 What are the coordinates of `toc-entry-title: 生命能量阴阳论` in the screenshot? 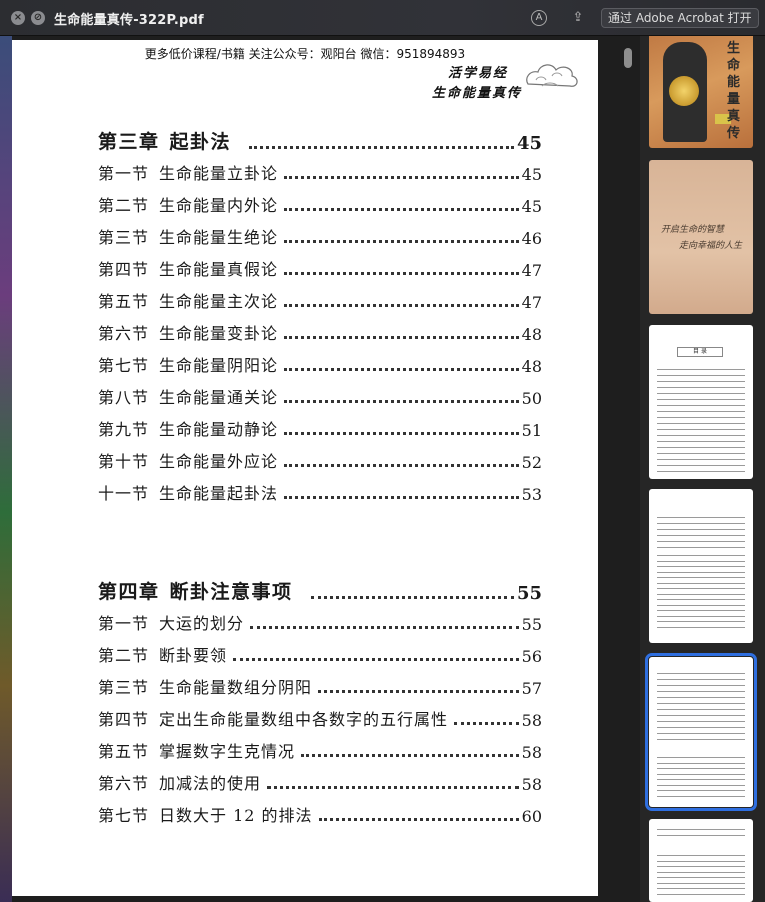 It's located at (219, 365).